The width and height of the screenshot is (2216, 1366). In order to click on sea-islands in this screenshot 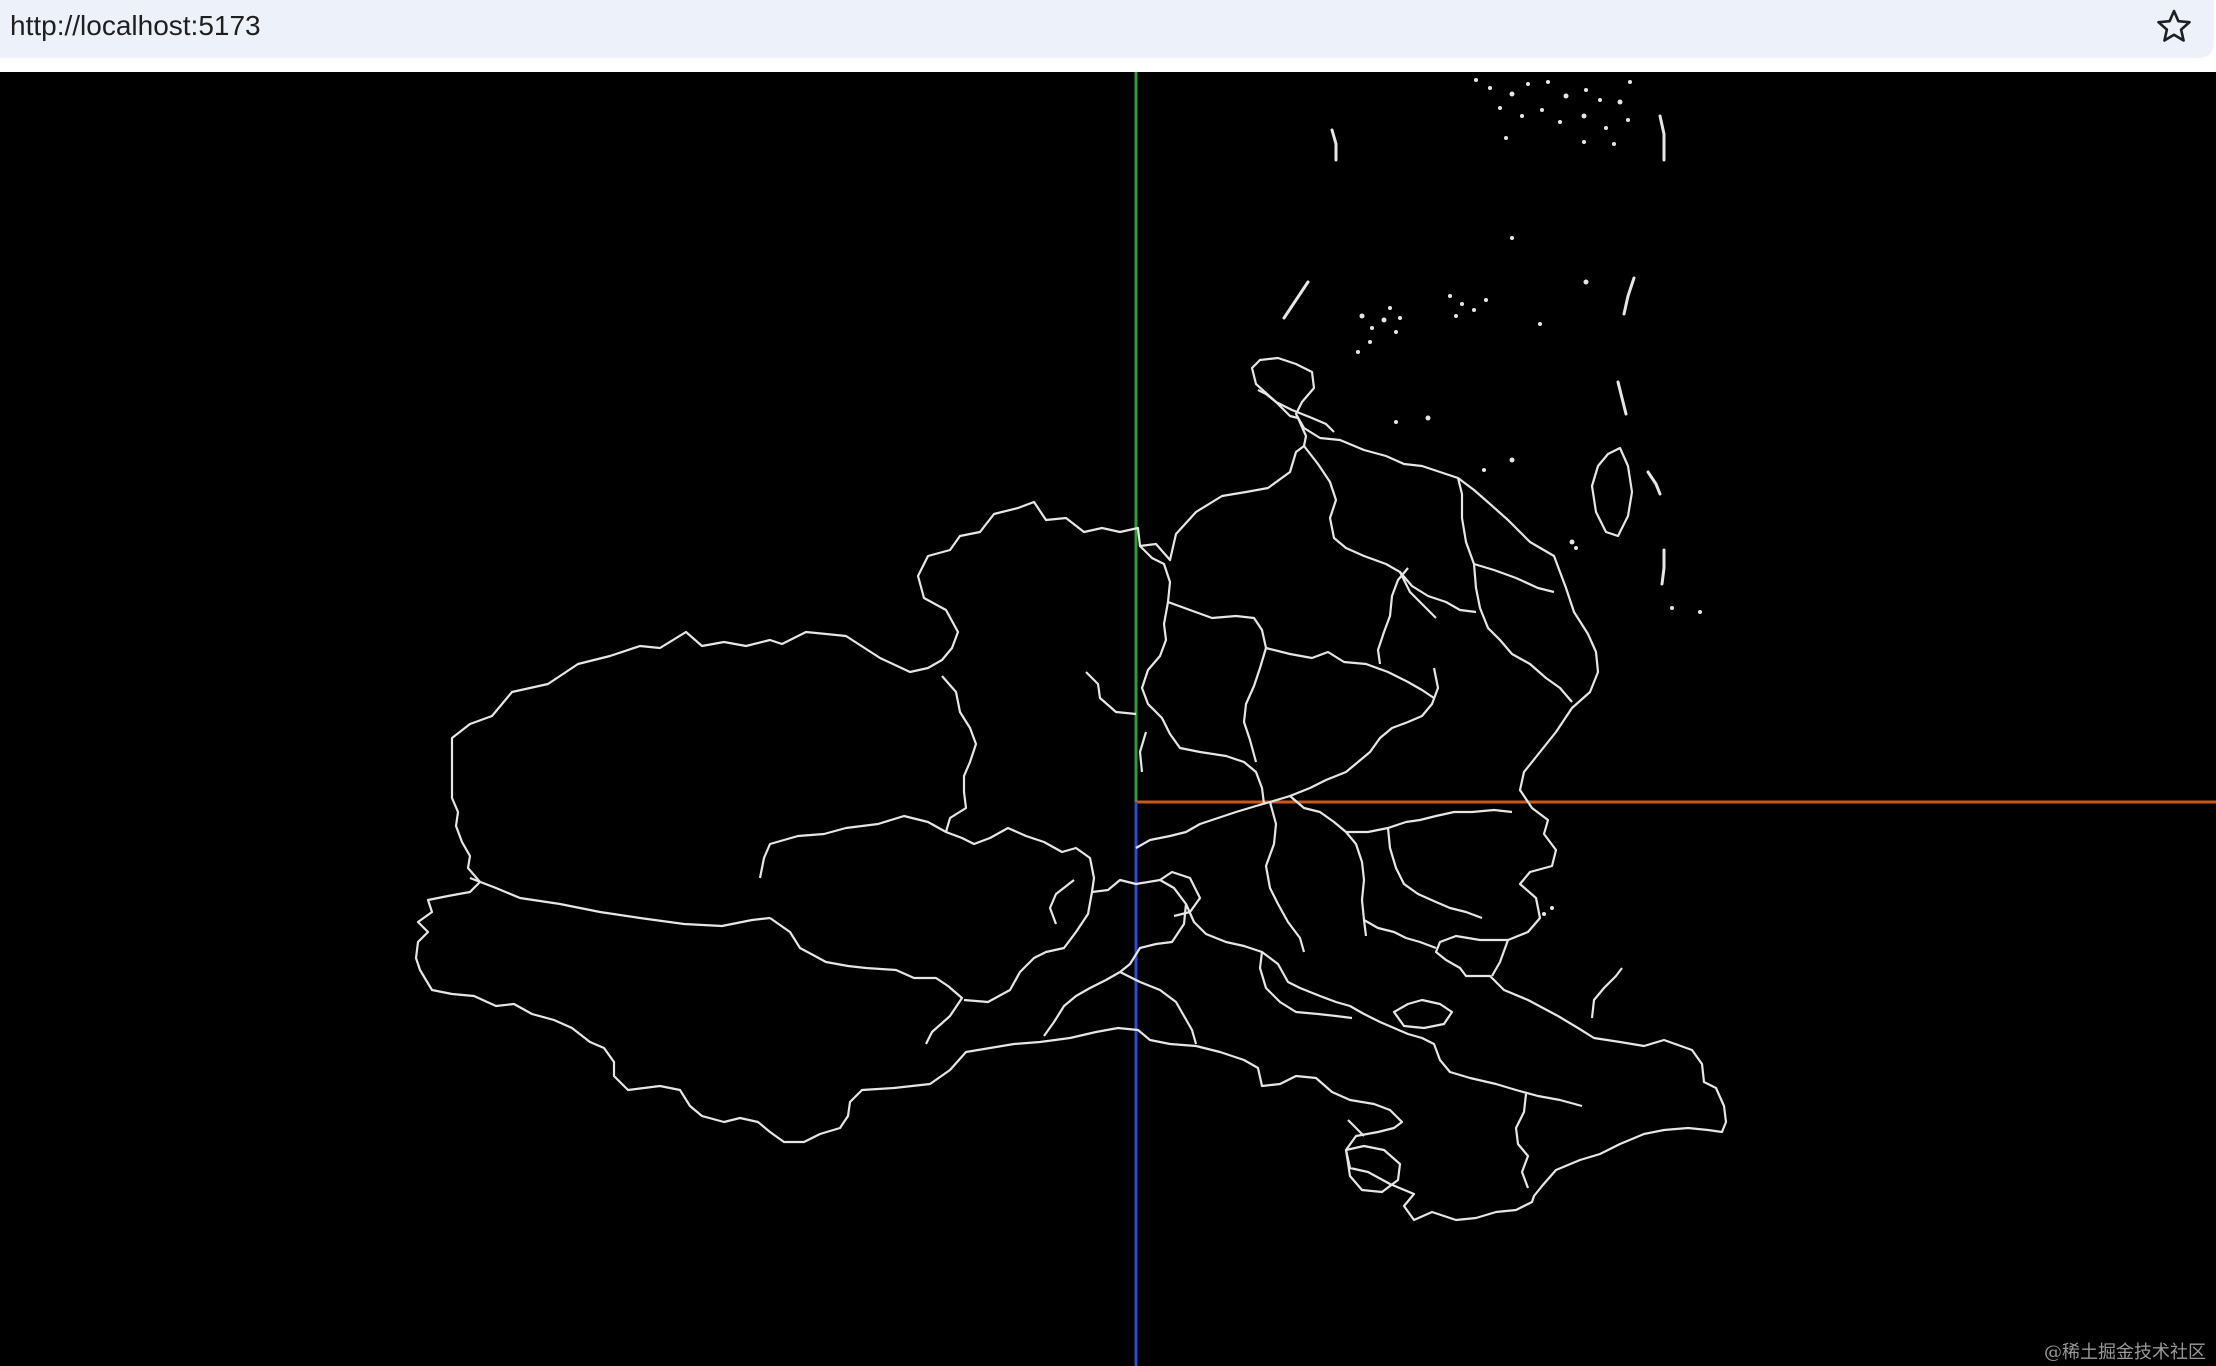, I will do `click(1474, 350)`.